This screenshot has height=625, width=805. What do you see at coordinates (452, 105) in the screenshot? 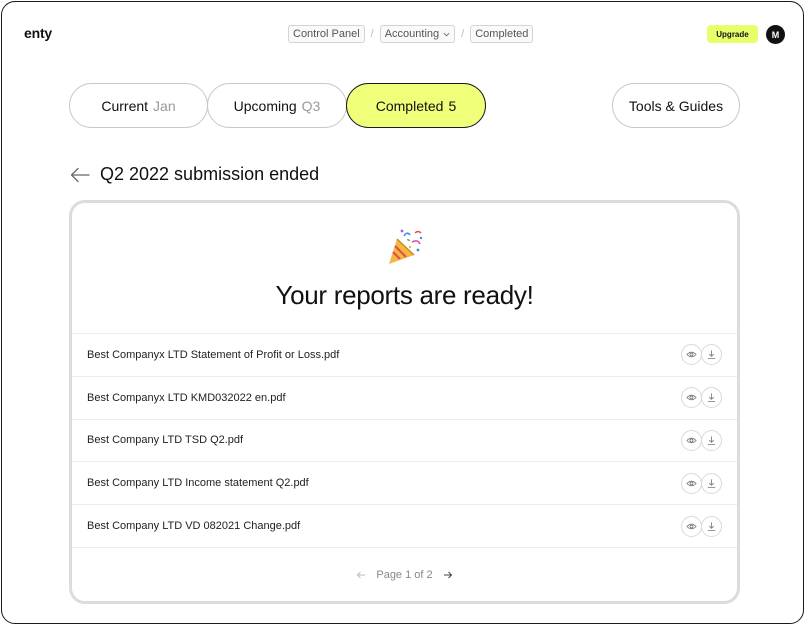
I see `tab-count: 5` at bounding box center [452, 105].